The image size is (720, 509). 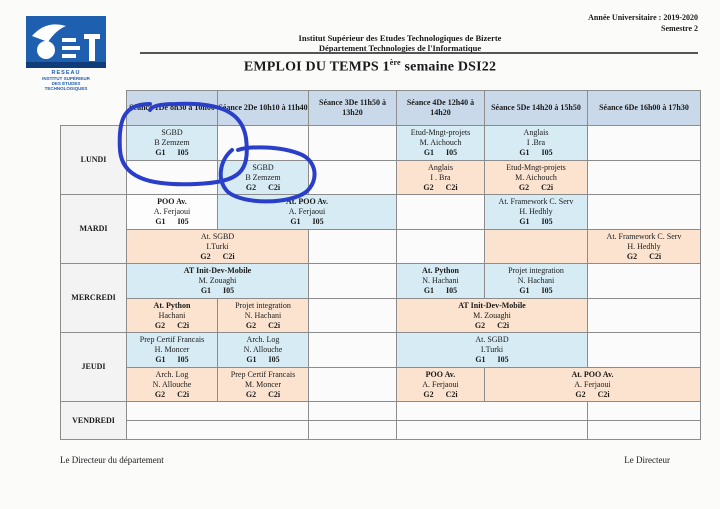 What do you see at coordinates (172, 350) in the screenshot?
I see `course-cell: Prep Certif Francais H. Moncer G1 I05` at bounding box center [172, 350].